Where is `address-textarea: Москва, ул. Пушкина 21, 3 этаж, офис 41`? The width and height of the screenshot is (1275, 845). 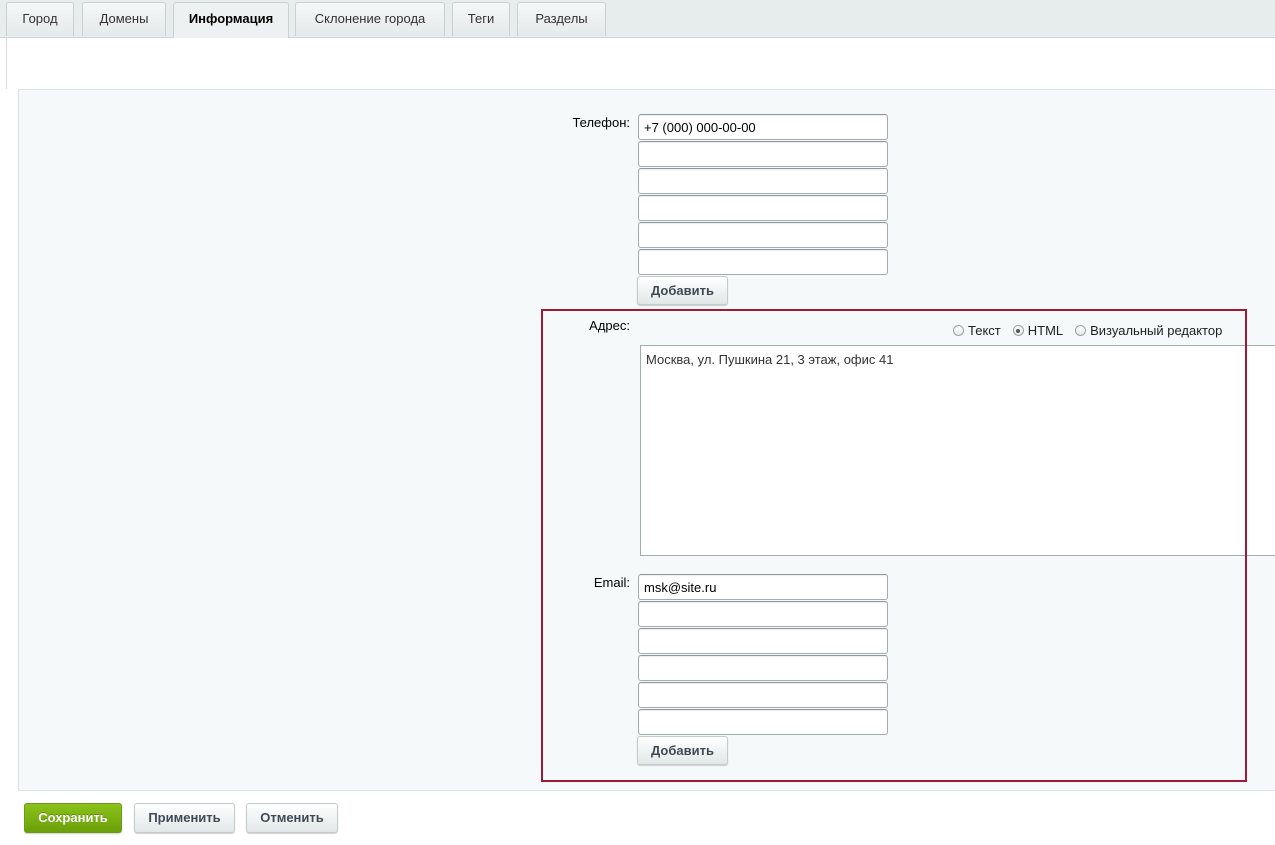
address-textarea: Москва, ул. Пушкина 21, 3 этаж, офис 41 is located at coordinates (957, 450).